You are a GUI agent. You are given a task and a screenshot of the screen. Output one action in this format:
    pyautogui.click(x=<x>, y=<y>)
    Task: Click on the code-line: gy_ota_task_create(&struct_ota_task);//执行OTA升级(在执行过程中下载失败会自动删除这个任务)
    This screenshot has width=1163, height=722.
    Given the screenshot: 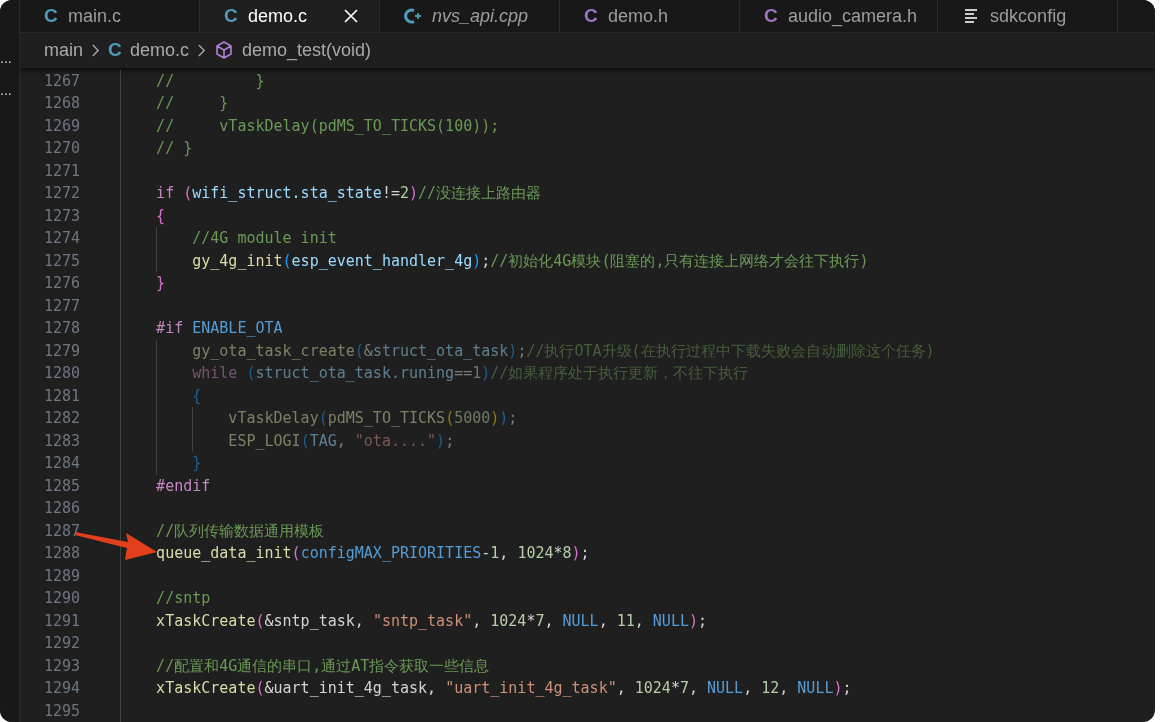 What is the action you would take?
    pyautogui.click(x=563, y=350)
    